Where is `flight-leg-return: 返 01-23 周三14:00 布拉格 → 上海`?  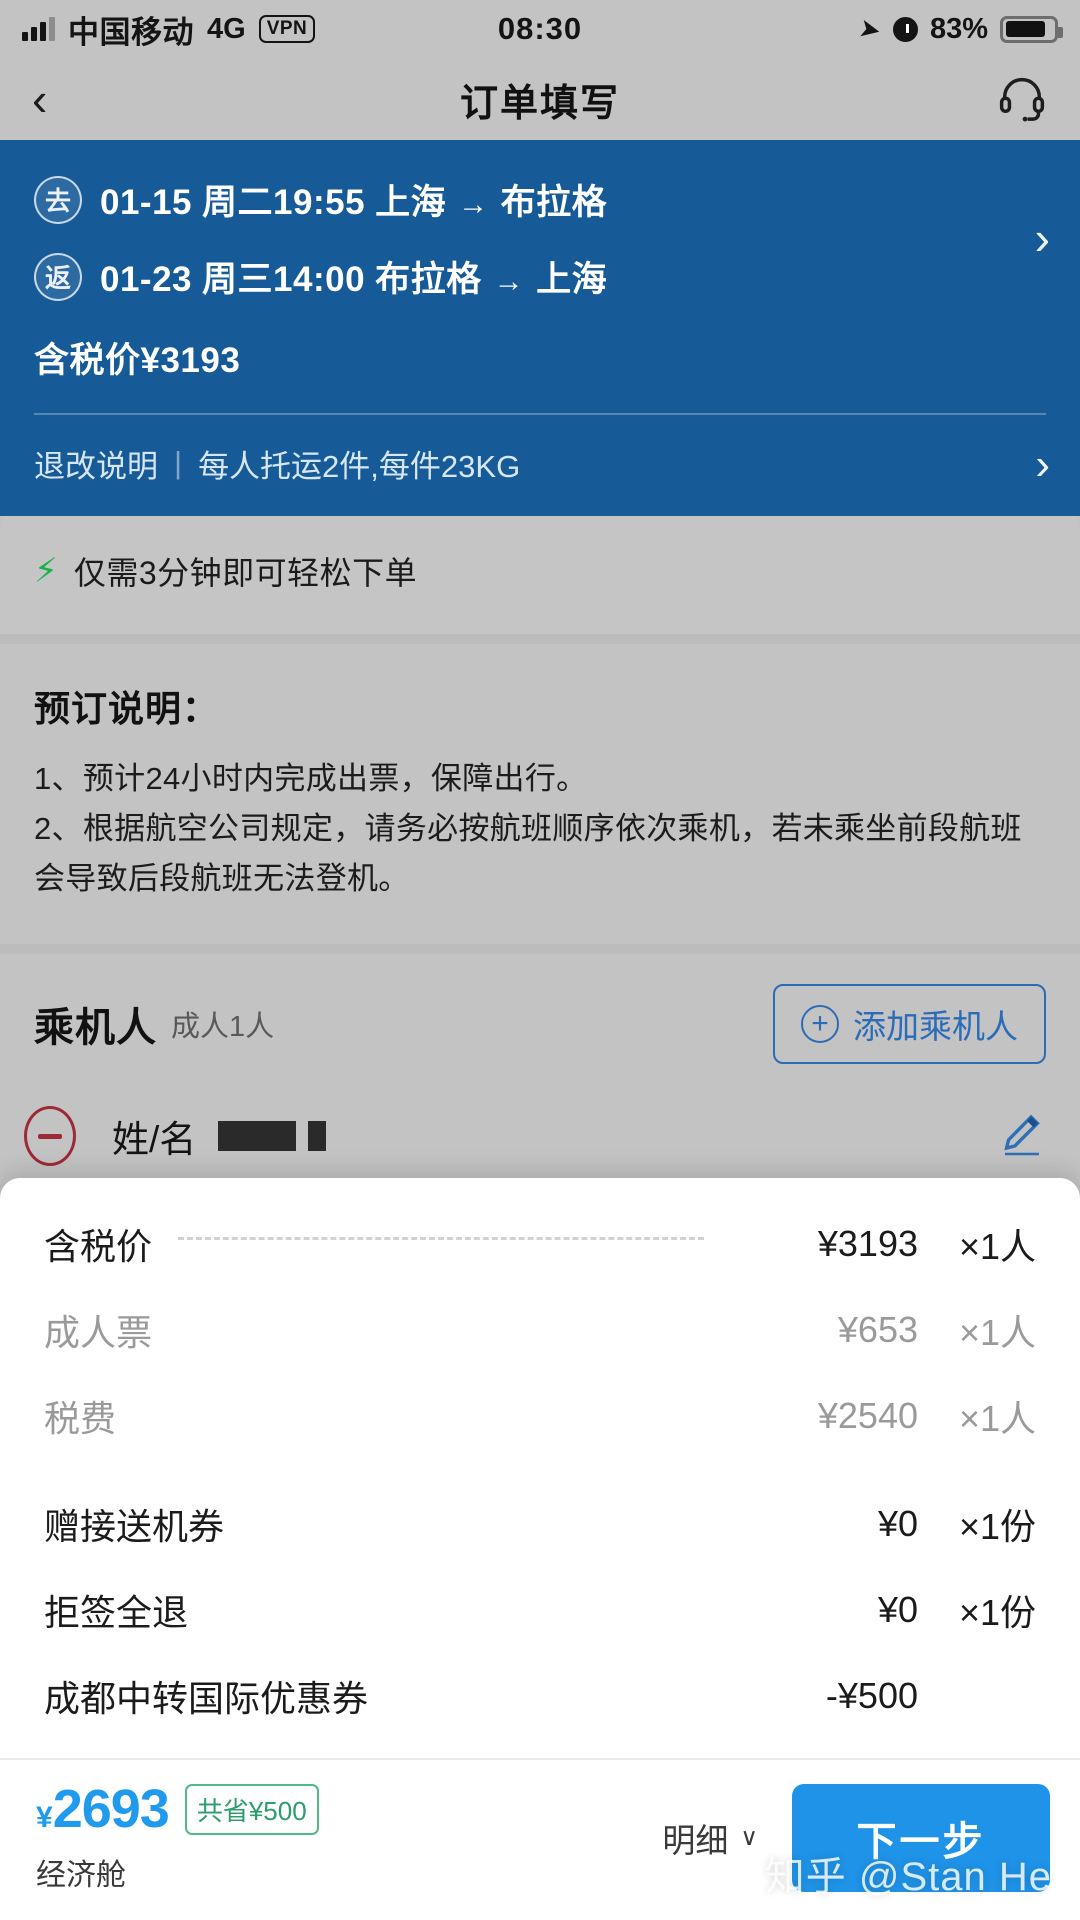
flight-leg-return: 返 01-23 周三14:00 布拉格 → 上海 is located at coordinates (540, 276).